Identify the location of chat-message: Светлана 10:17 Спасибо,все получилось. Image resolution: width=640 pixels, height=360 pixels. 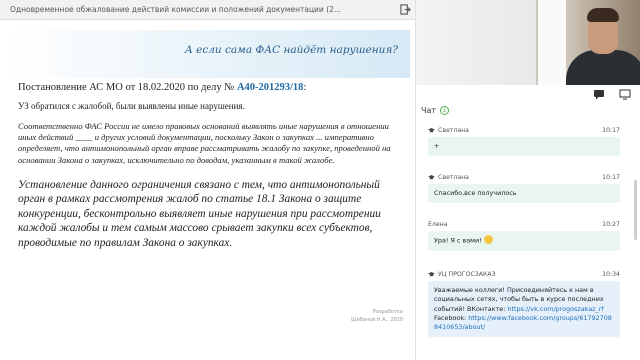
(524, 188).